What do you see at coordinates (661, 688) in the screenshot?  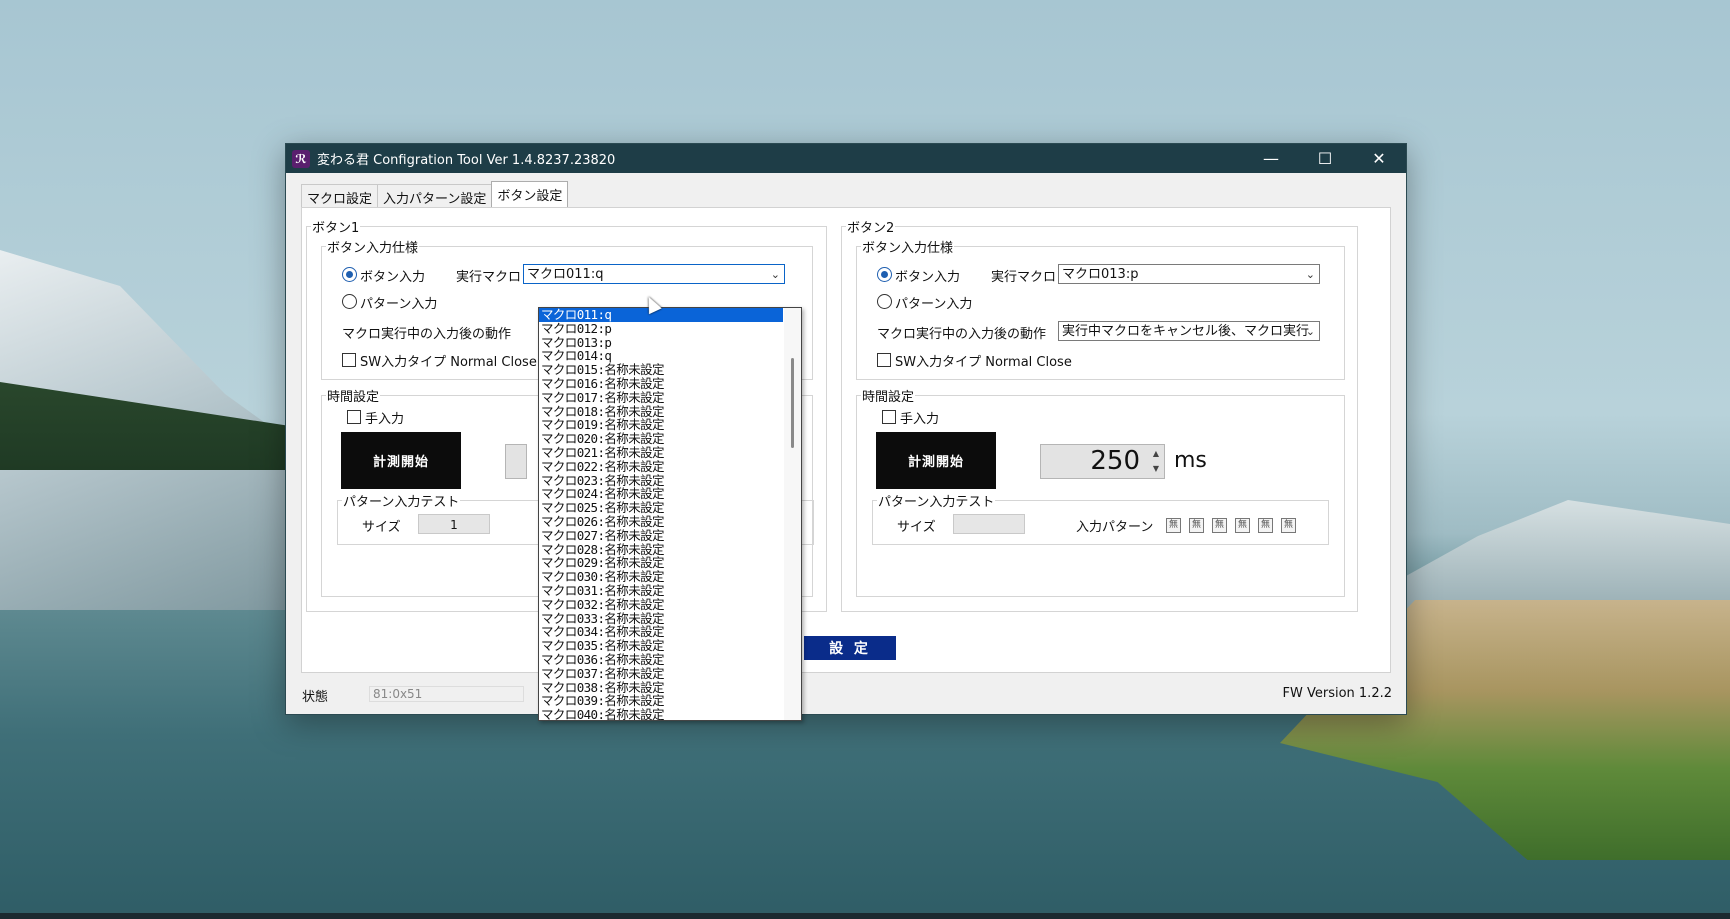 I see `dropdown-item: マクロ038:名称未設定` at bounding box center [661, 688].